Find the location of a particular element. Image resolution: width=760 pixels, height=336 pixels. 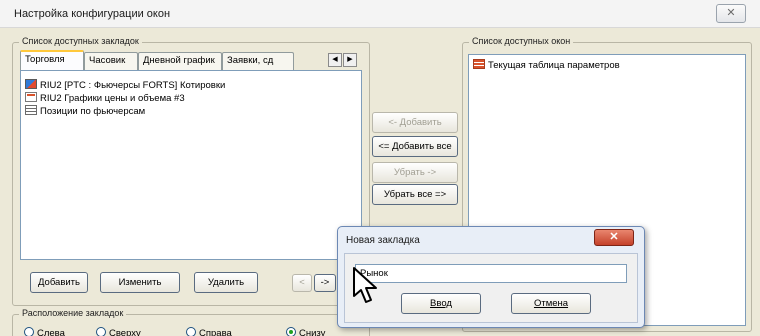

available-tabs-legend: Список доступных закладок is located at coordinates (80, 41).